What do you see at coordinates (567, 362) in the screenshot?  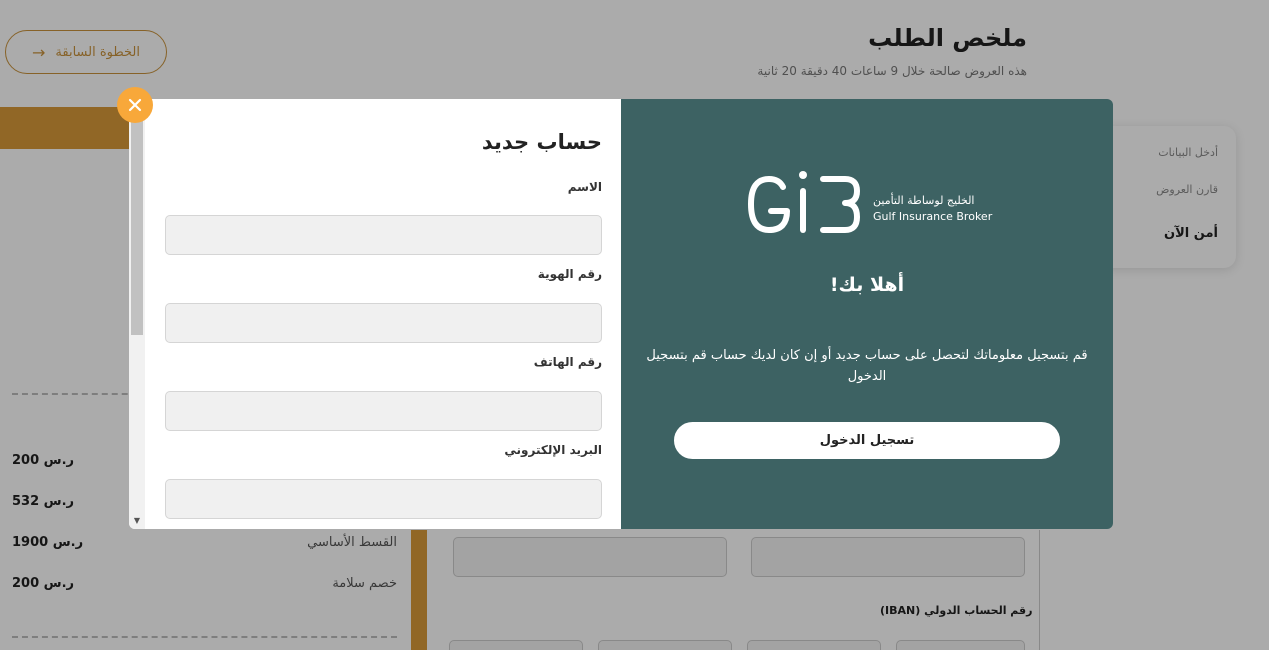 I see `phone-label: رقم الهاتف` at bounding box center [567, 362].